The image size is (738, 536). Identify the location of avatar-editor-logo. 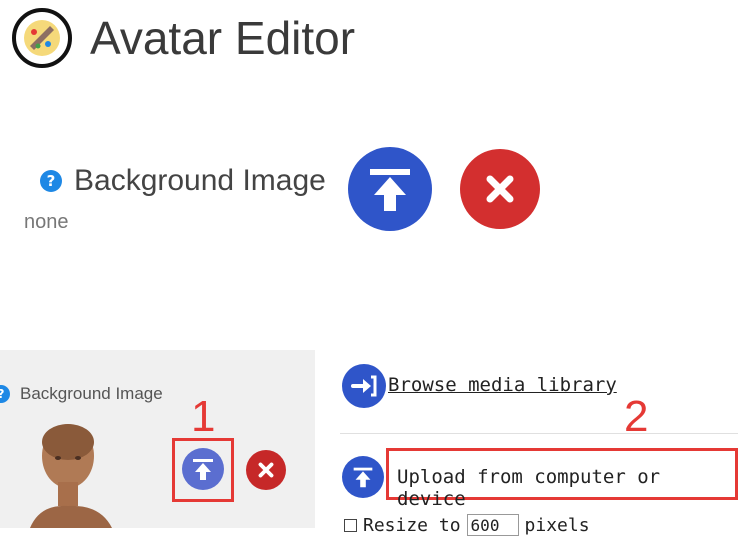
(42, 38).